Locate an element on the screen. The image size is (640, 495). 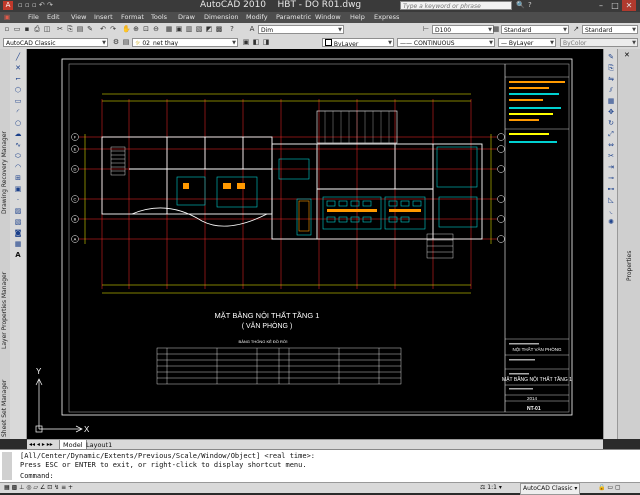
multileader-style-icon: ↗ is located at coordinates (576, 29).